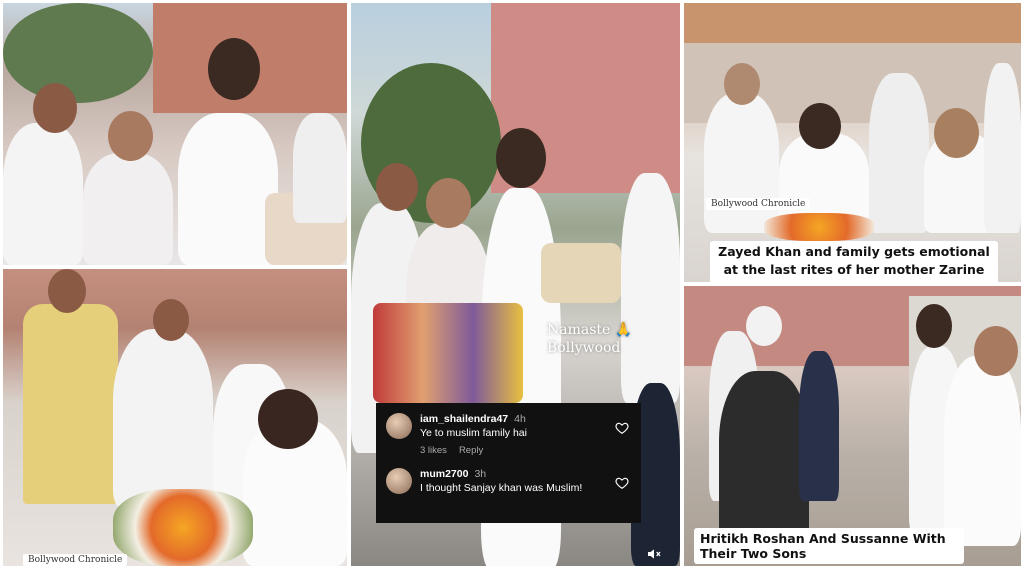 The width and height of the screenshot is (1024, 569). Describe the element at coordinates (473, 433) in the screenshot. I see `comment-text: Ye to muslim family hai` at that location.